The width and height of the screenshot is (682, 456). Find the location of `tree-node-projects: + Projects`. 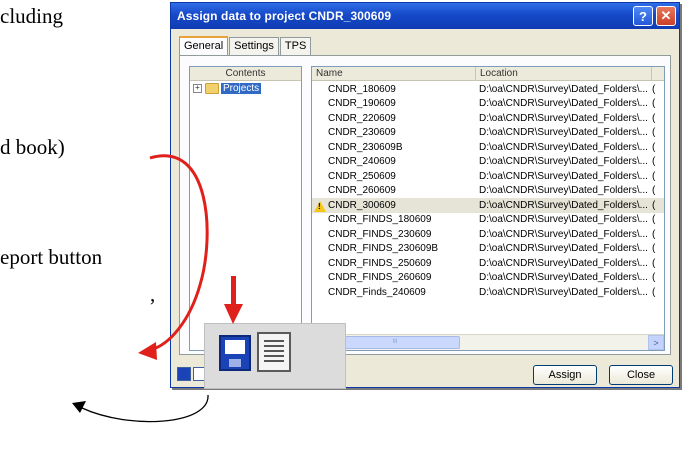

tree-node-projects: + Projects is located at coordinates (247, 88).